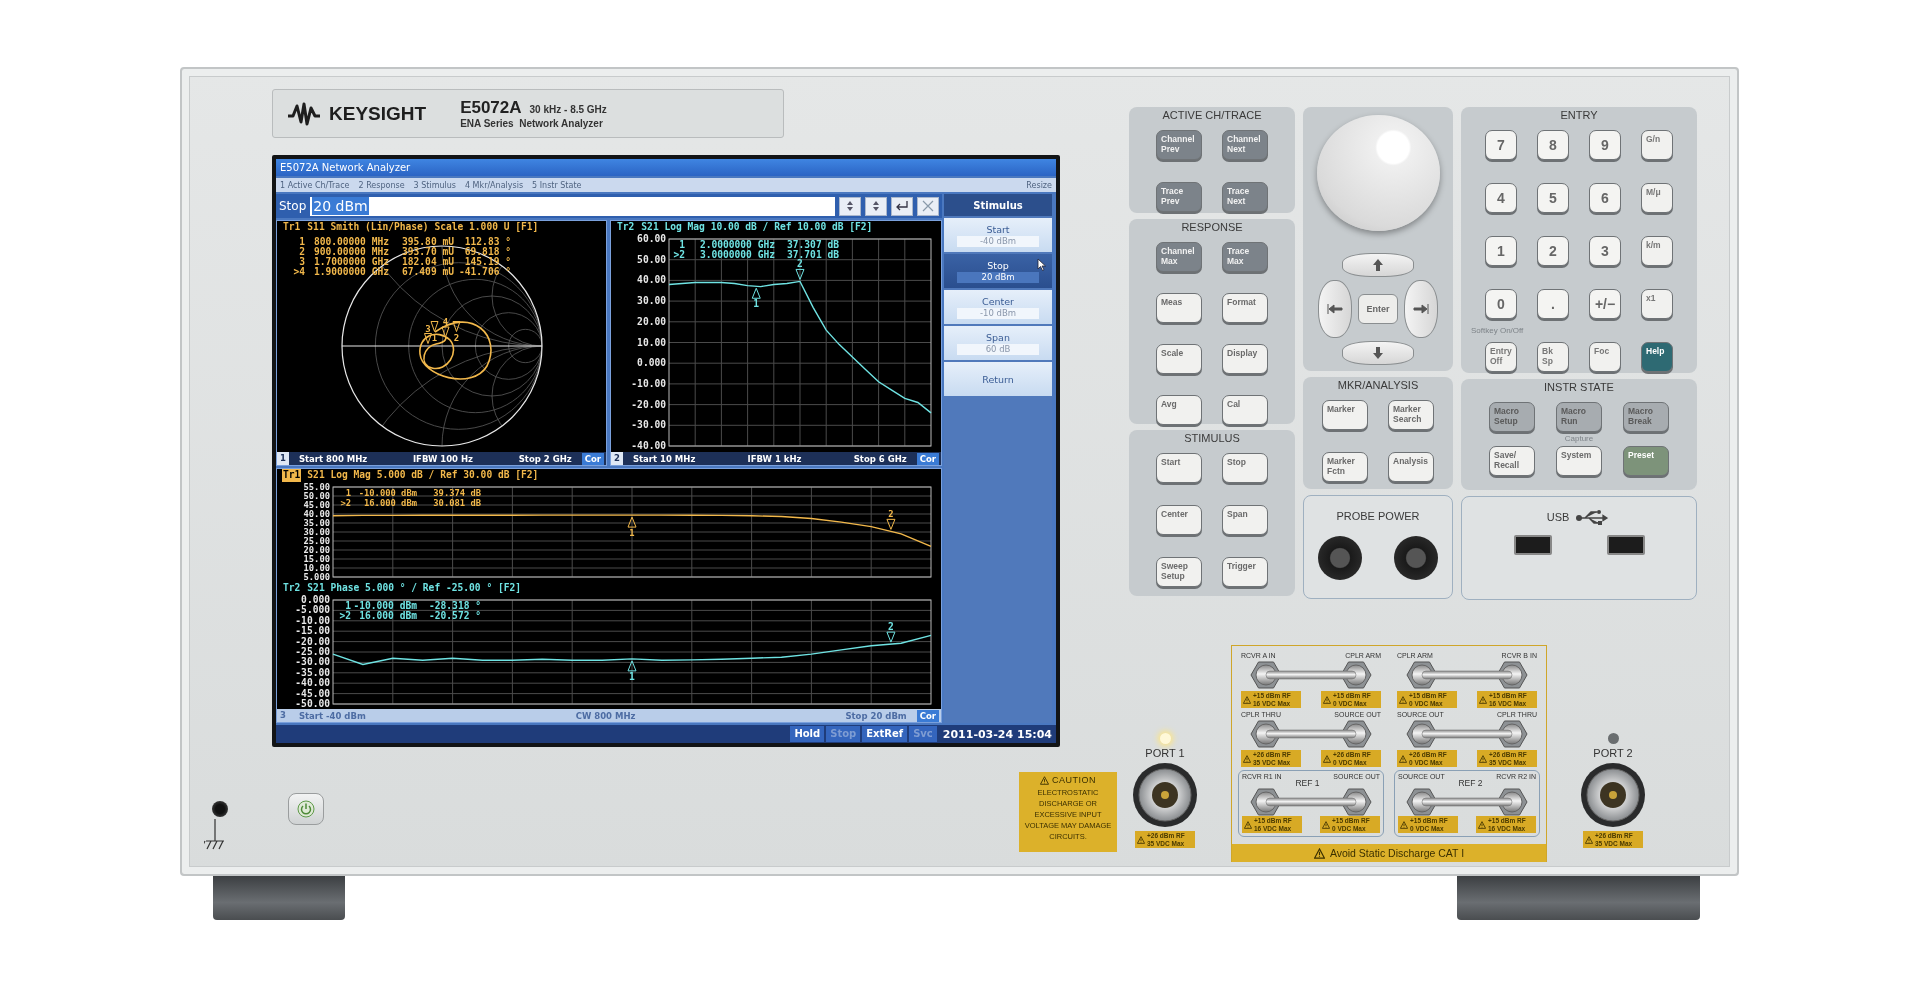 The image size is (1920, 984). I want to click on section-title: PROBE POWER, so click(1378, 516).